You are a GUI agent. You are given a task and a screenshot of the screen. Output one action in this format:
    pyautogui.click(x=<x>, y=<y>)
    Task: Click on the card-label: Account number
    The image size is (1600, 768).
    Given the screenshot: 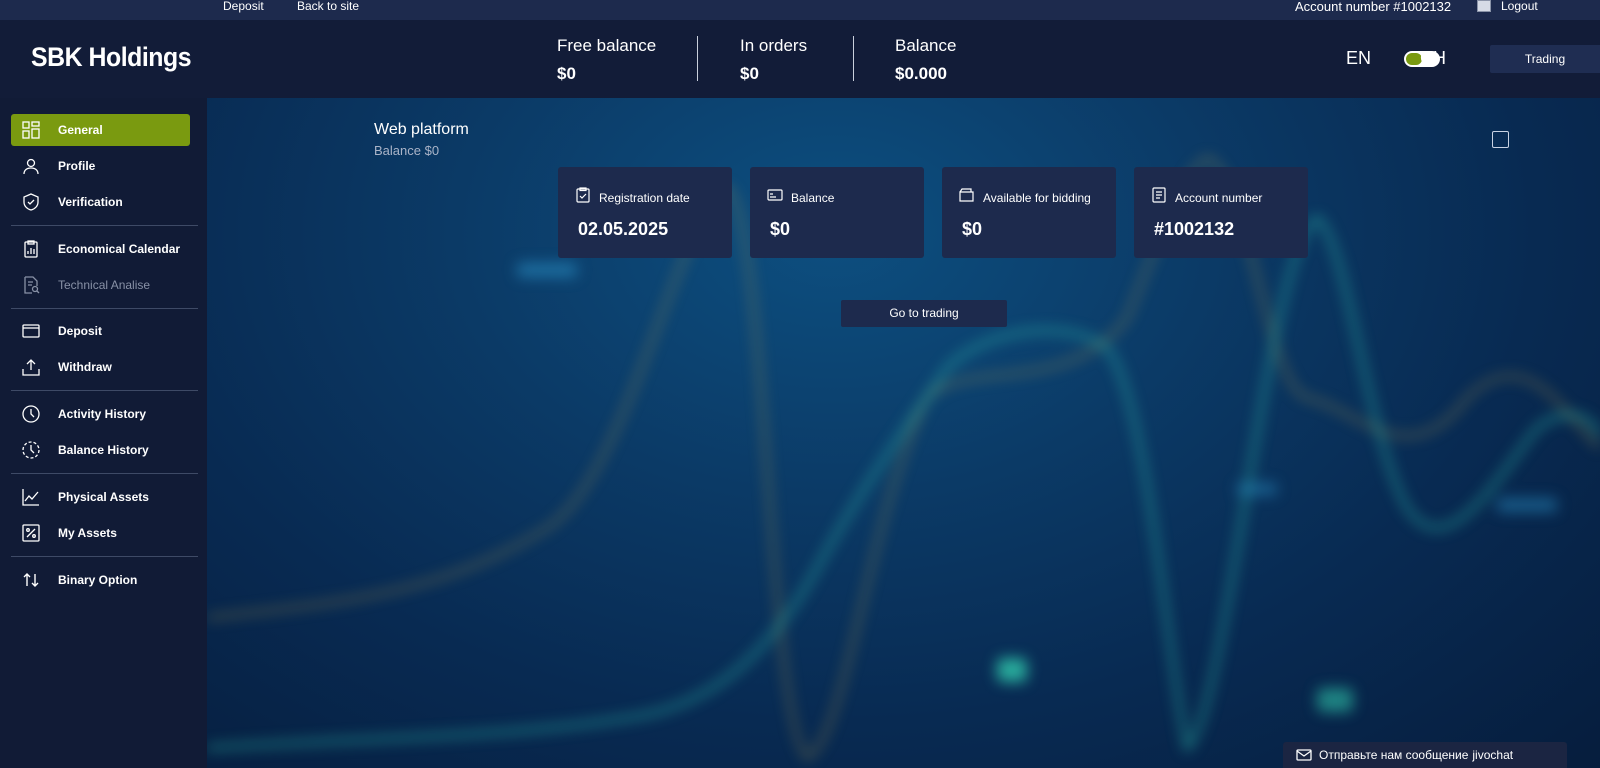 What is the action you would take?
    pyautogui.click(x=1219, y=197)
    